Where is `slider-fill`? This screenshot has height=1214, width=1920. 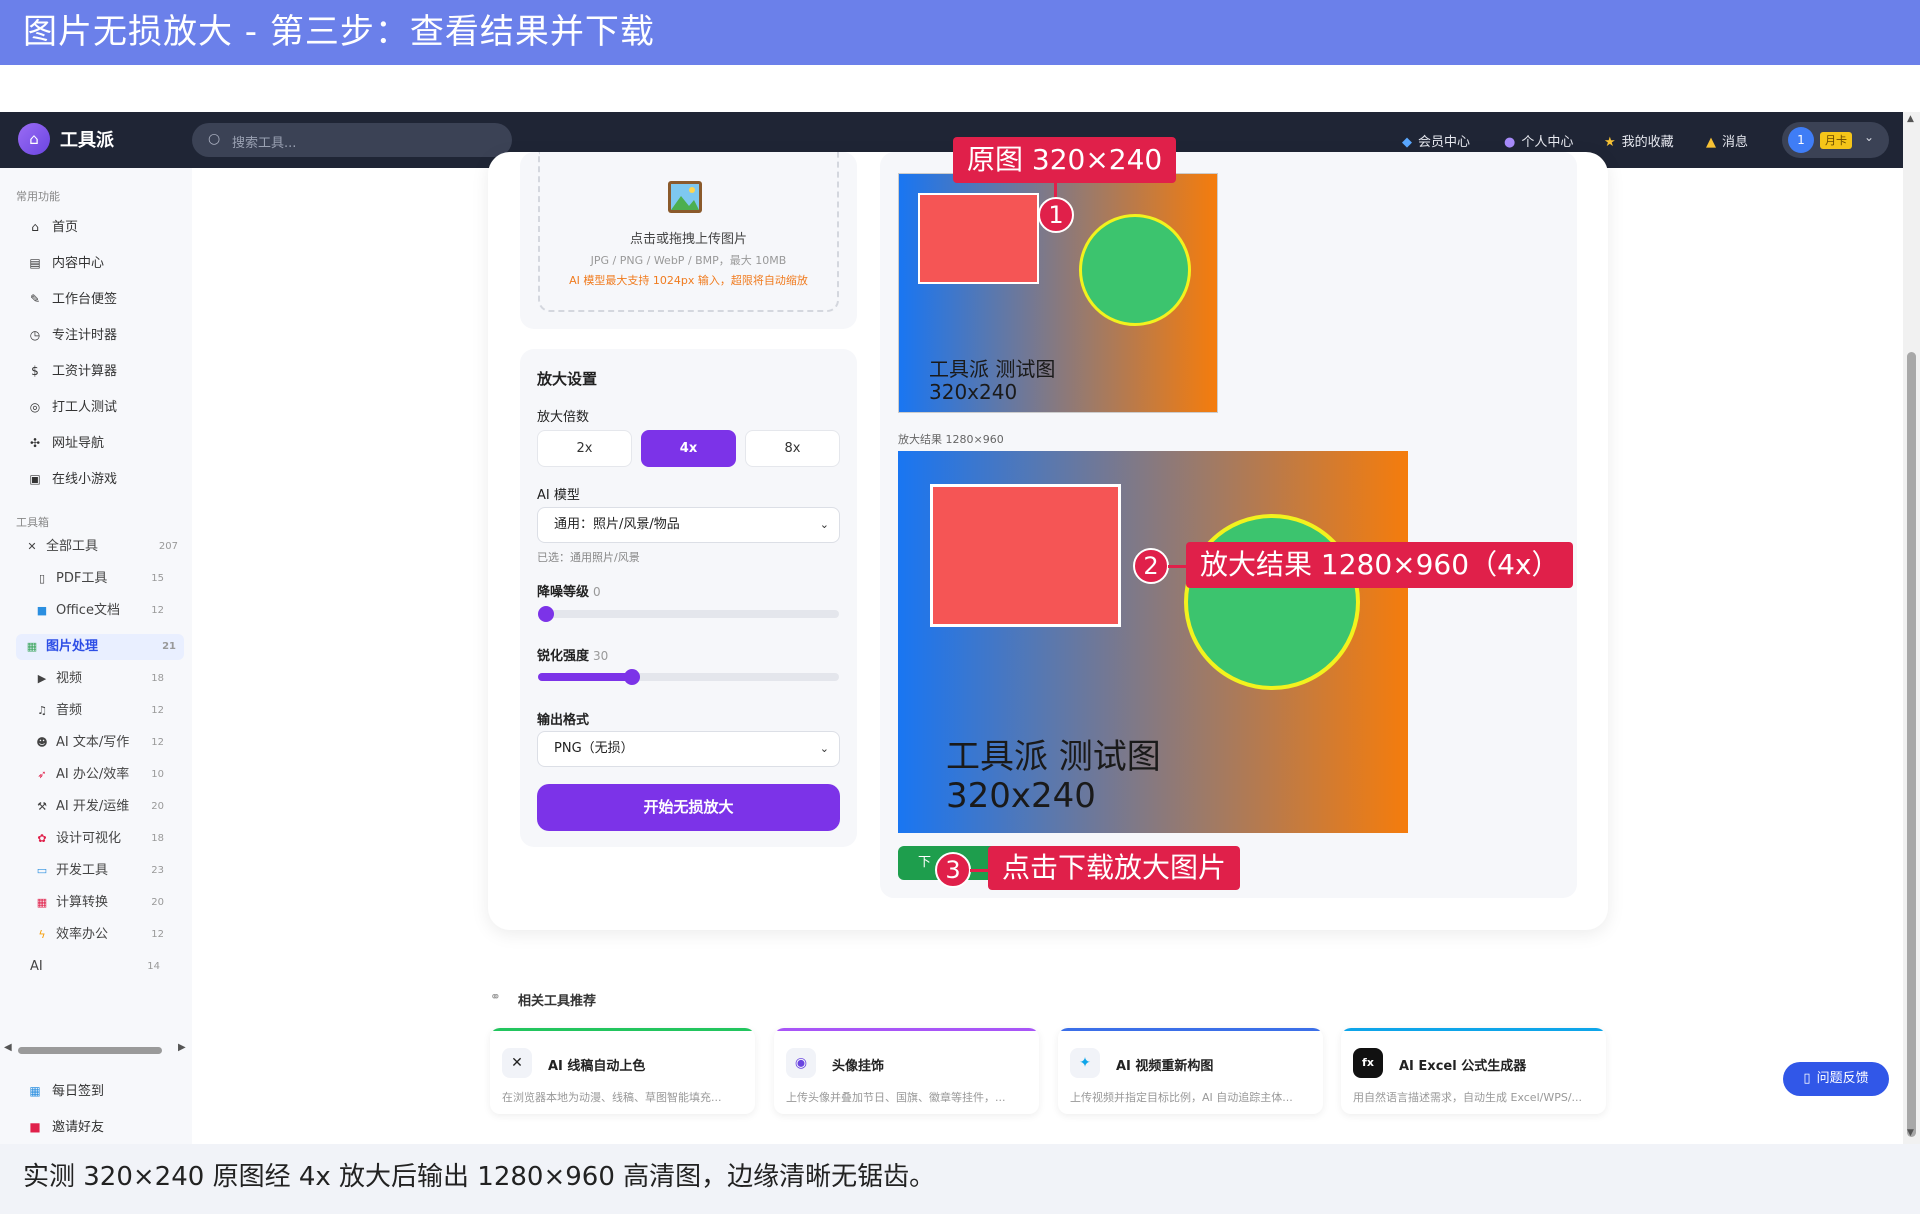 slider-fill is located at coordinates (585, 677).